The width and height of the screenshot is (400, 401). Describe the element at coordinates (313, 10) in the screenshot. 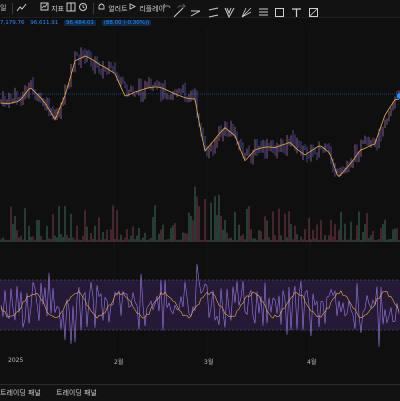

I see `measure-icon` at that location.